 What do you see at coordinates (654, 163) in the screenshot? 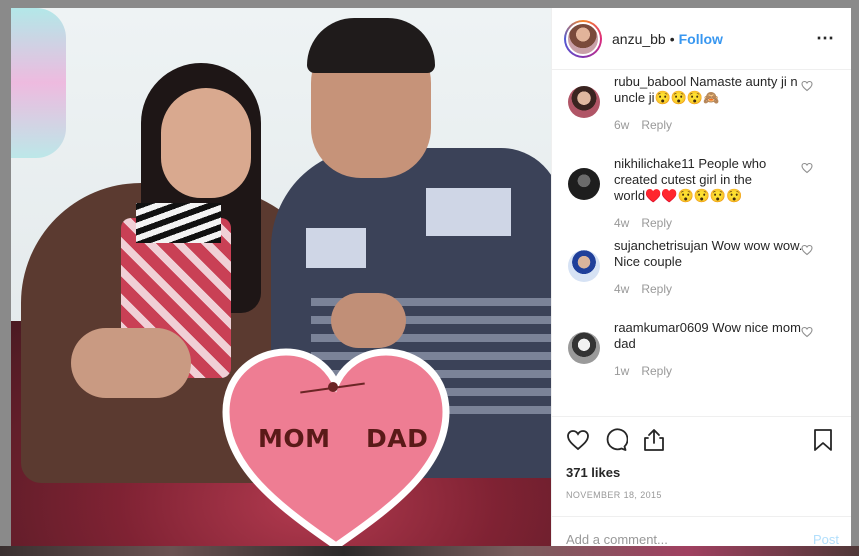
I see `comment-username: nikhilichake11` at bounding box center [654, 163].